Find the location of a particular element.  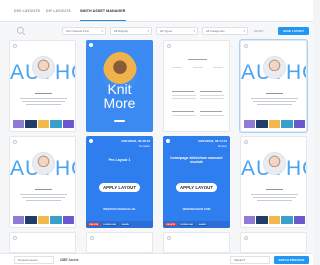

asset-type: Module is located at coordinates (222, 146).